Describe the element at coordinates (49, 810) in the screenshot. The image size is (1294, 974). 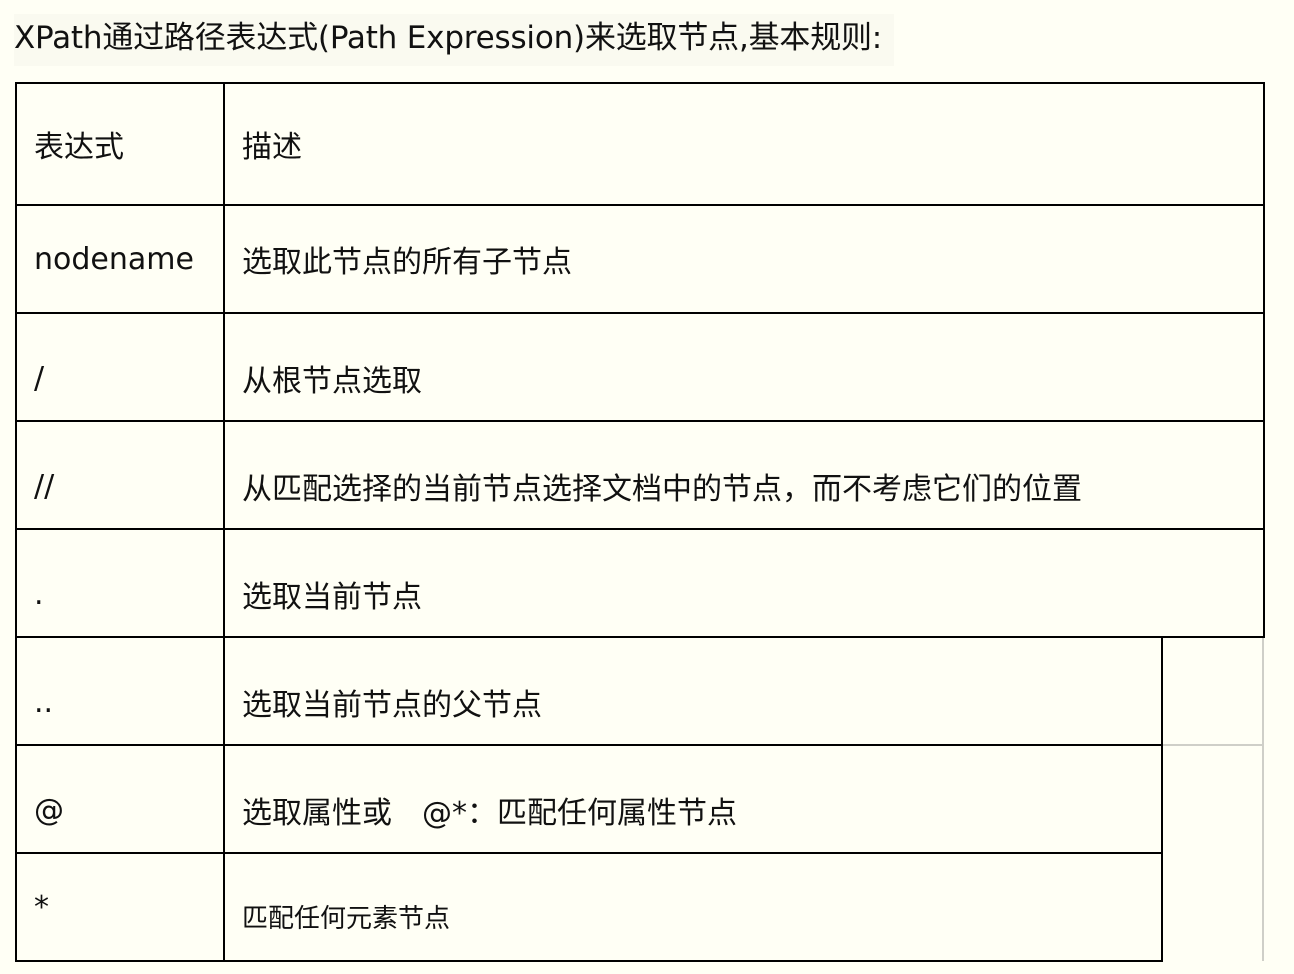
I see `row-expression: @` at that location.